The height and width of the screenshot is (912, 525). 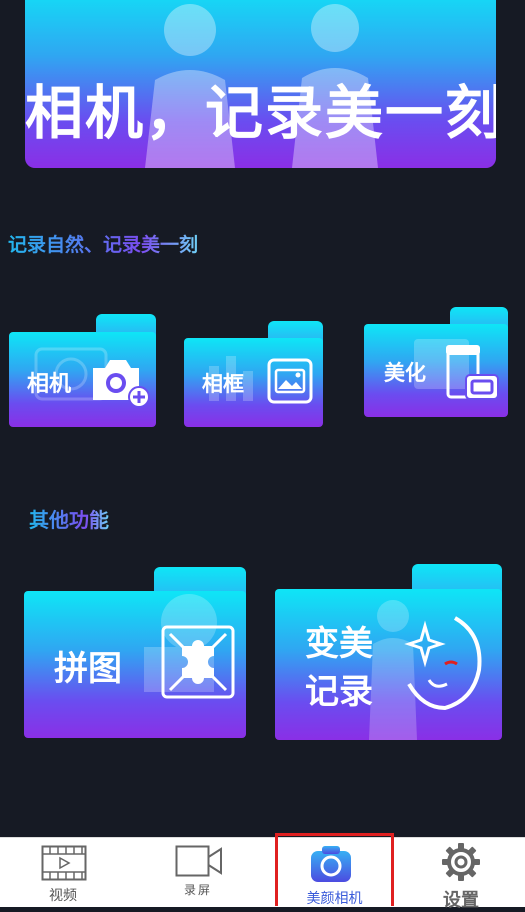 I want to click on cosmetics-icon, so click(x=472, y=372).